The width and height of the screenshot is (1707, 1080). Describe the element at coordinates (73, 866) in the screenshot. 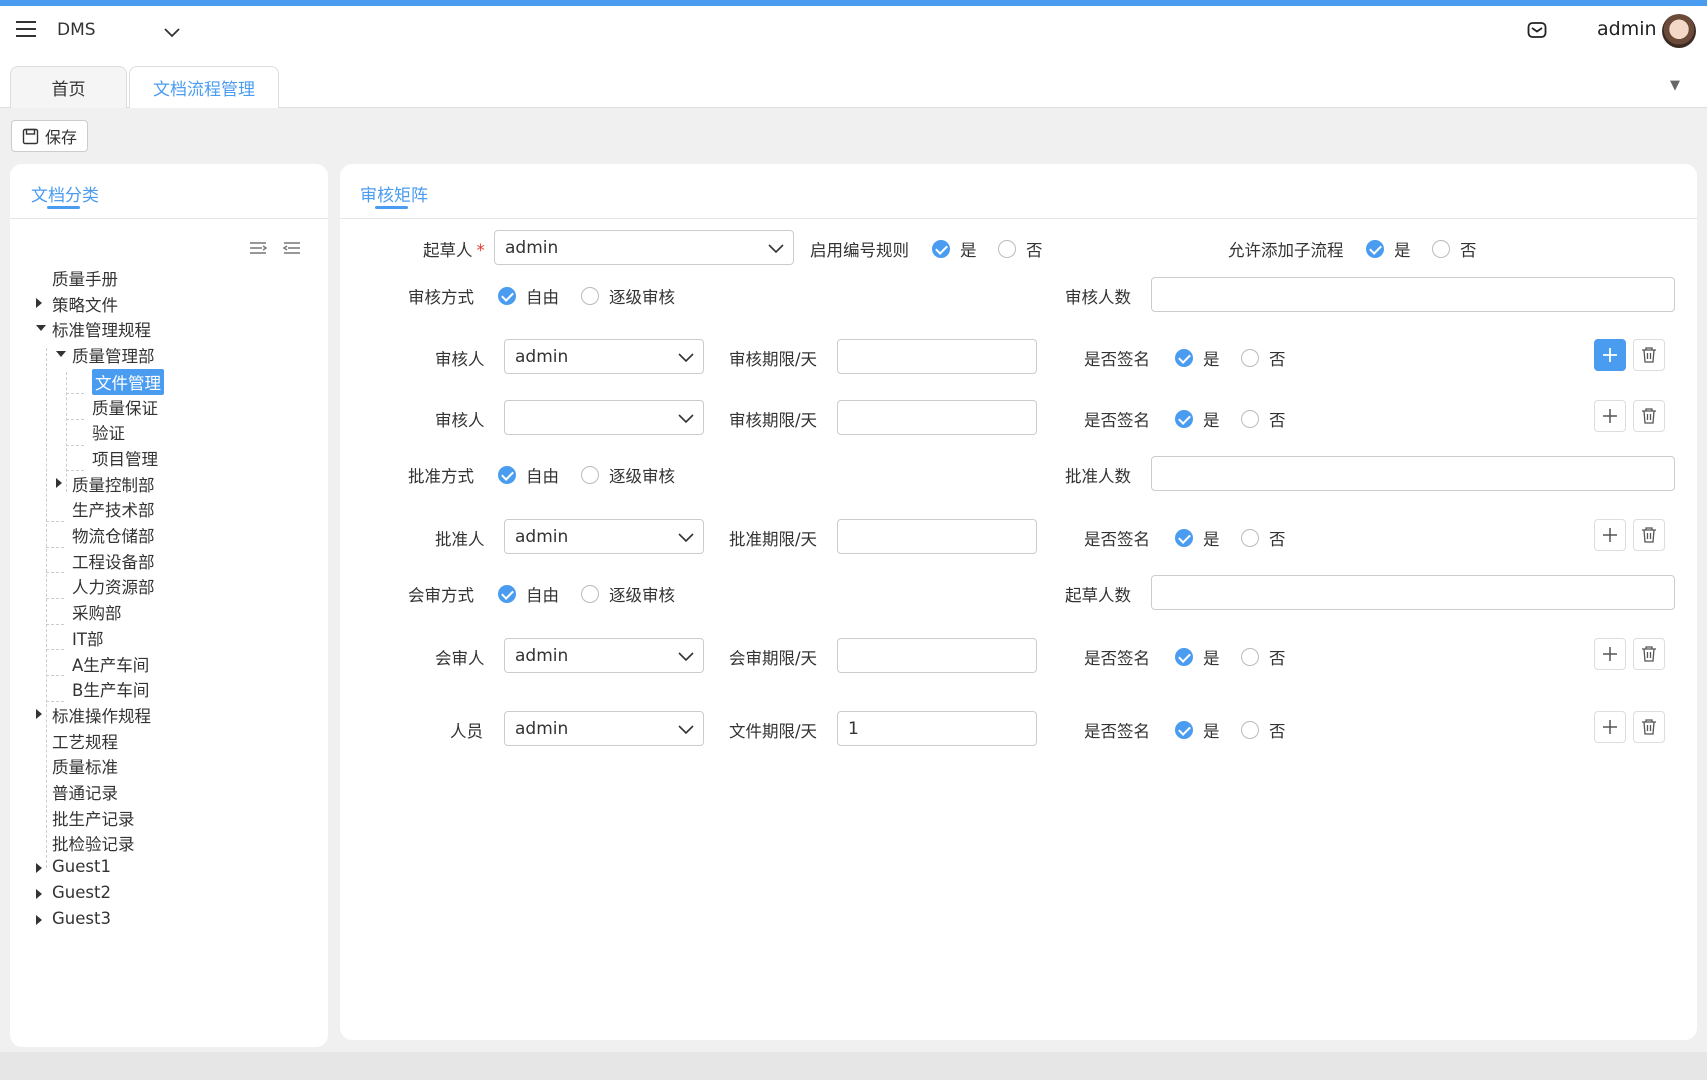

I see `tree-node: Guest1` at that location.